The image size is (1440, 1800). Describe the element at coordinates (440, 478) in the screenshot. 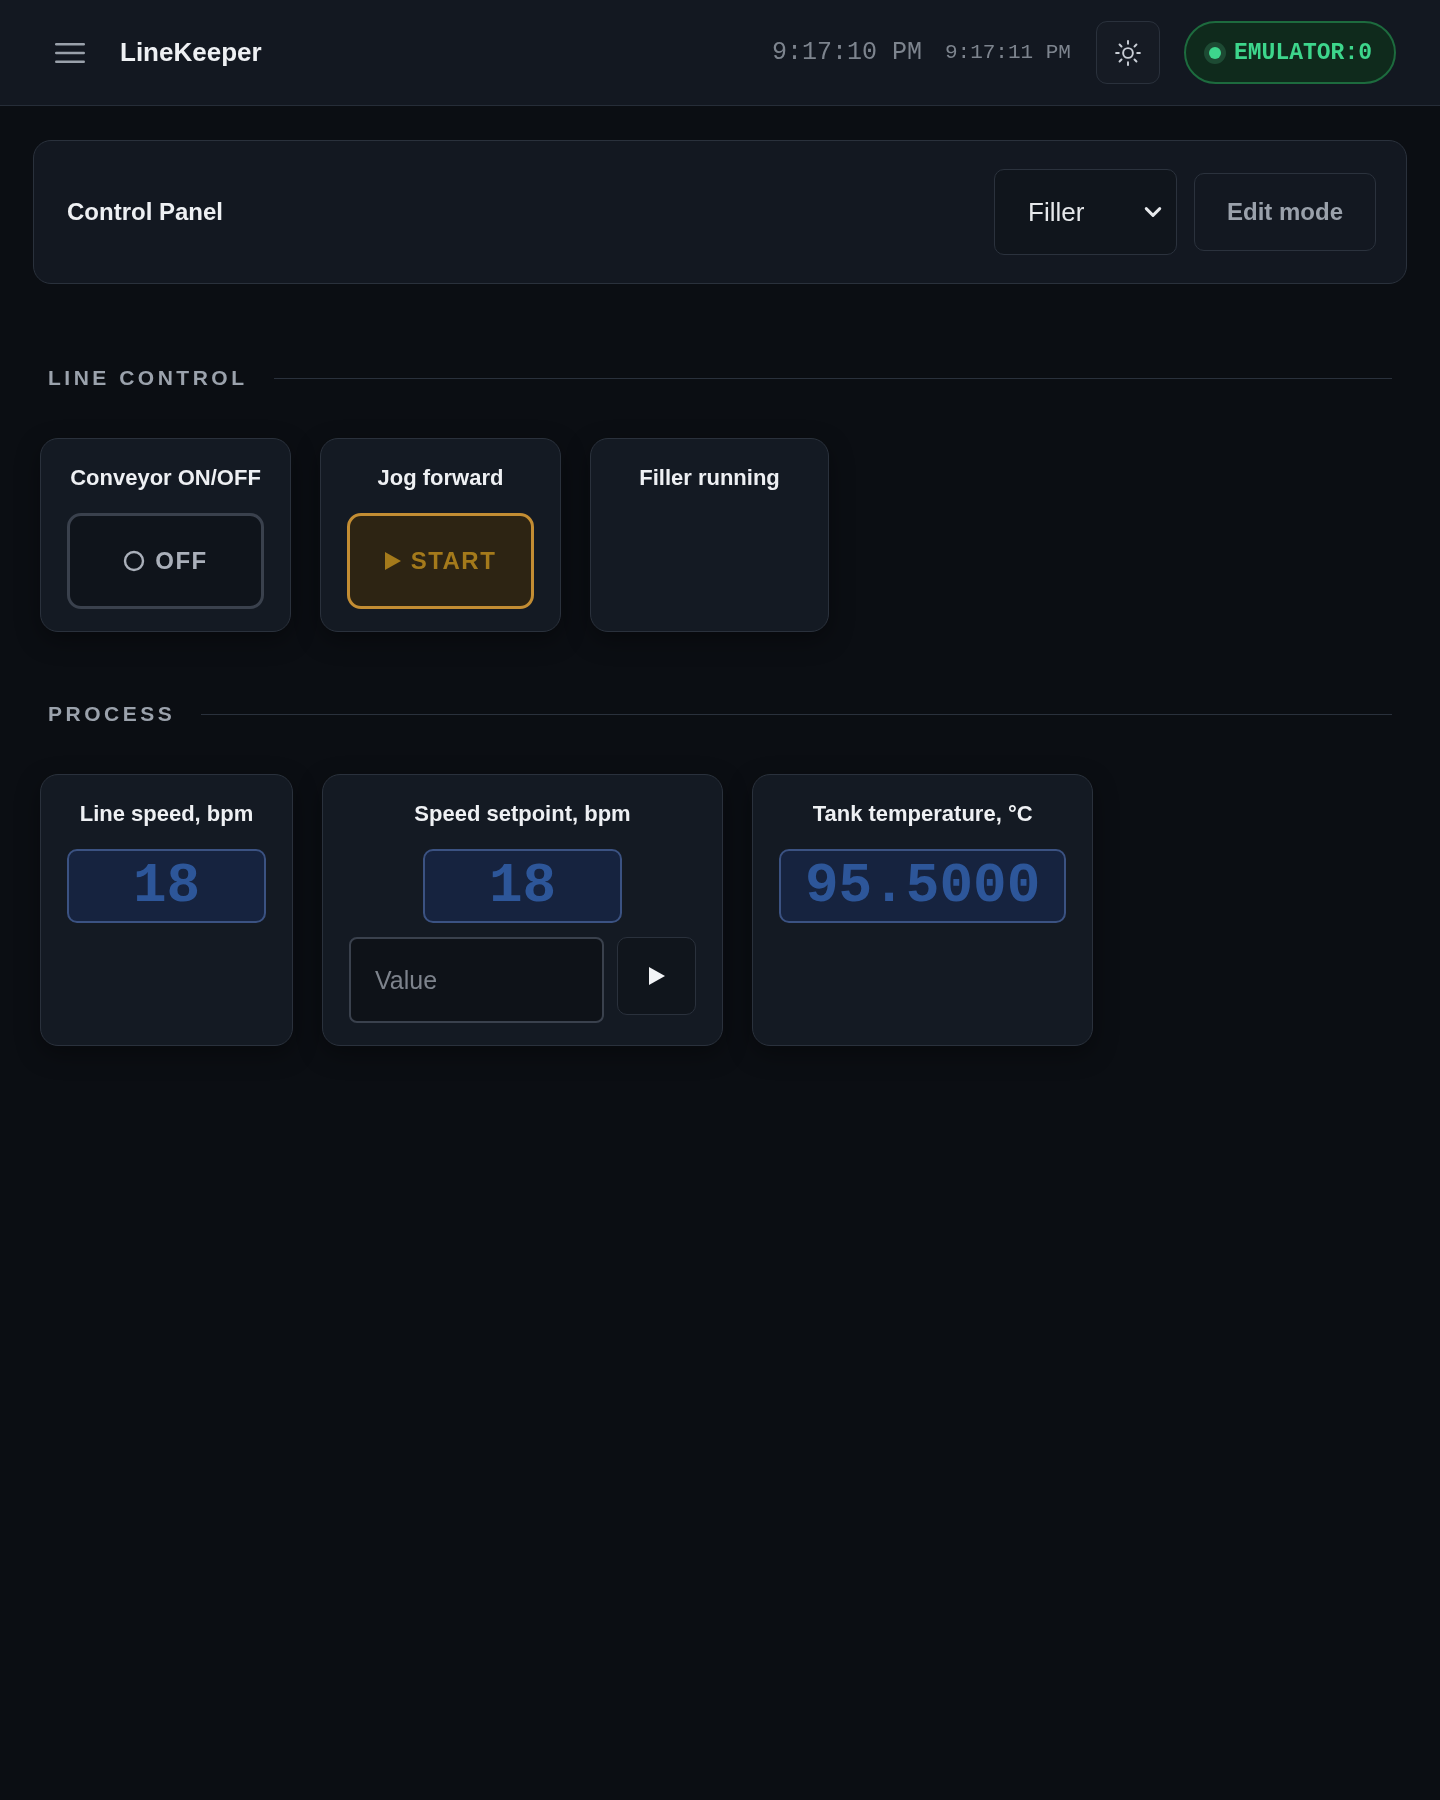

I see `widget-label: Jog forward` at that location.